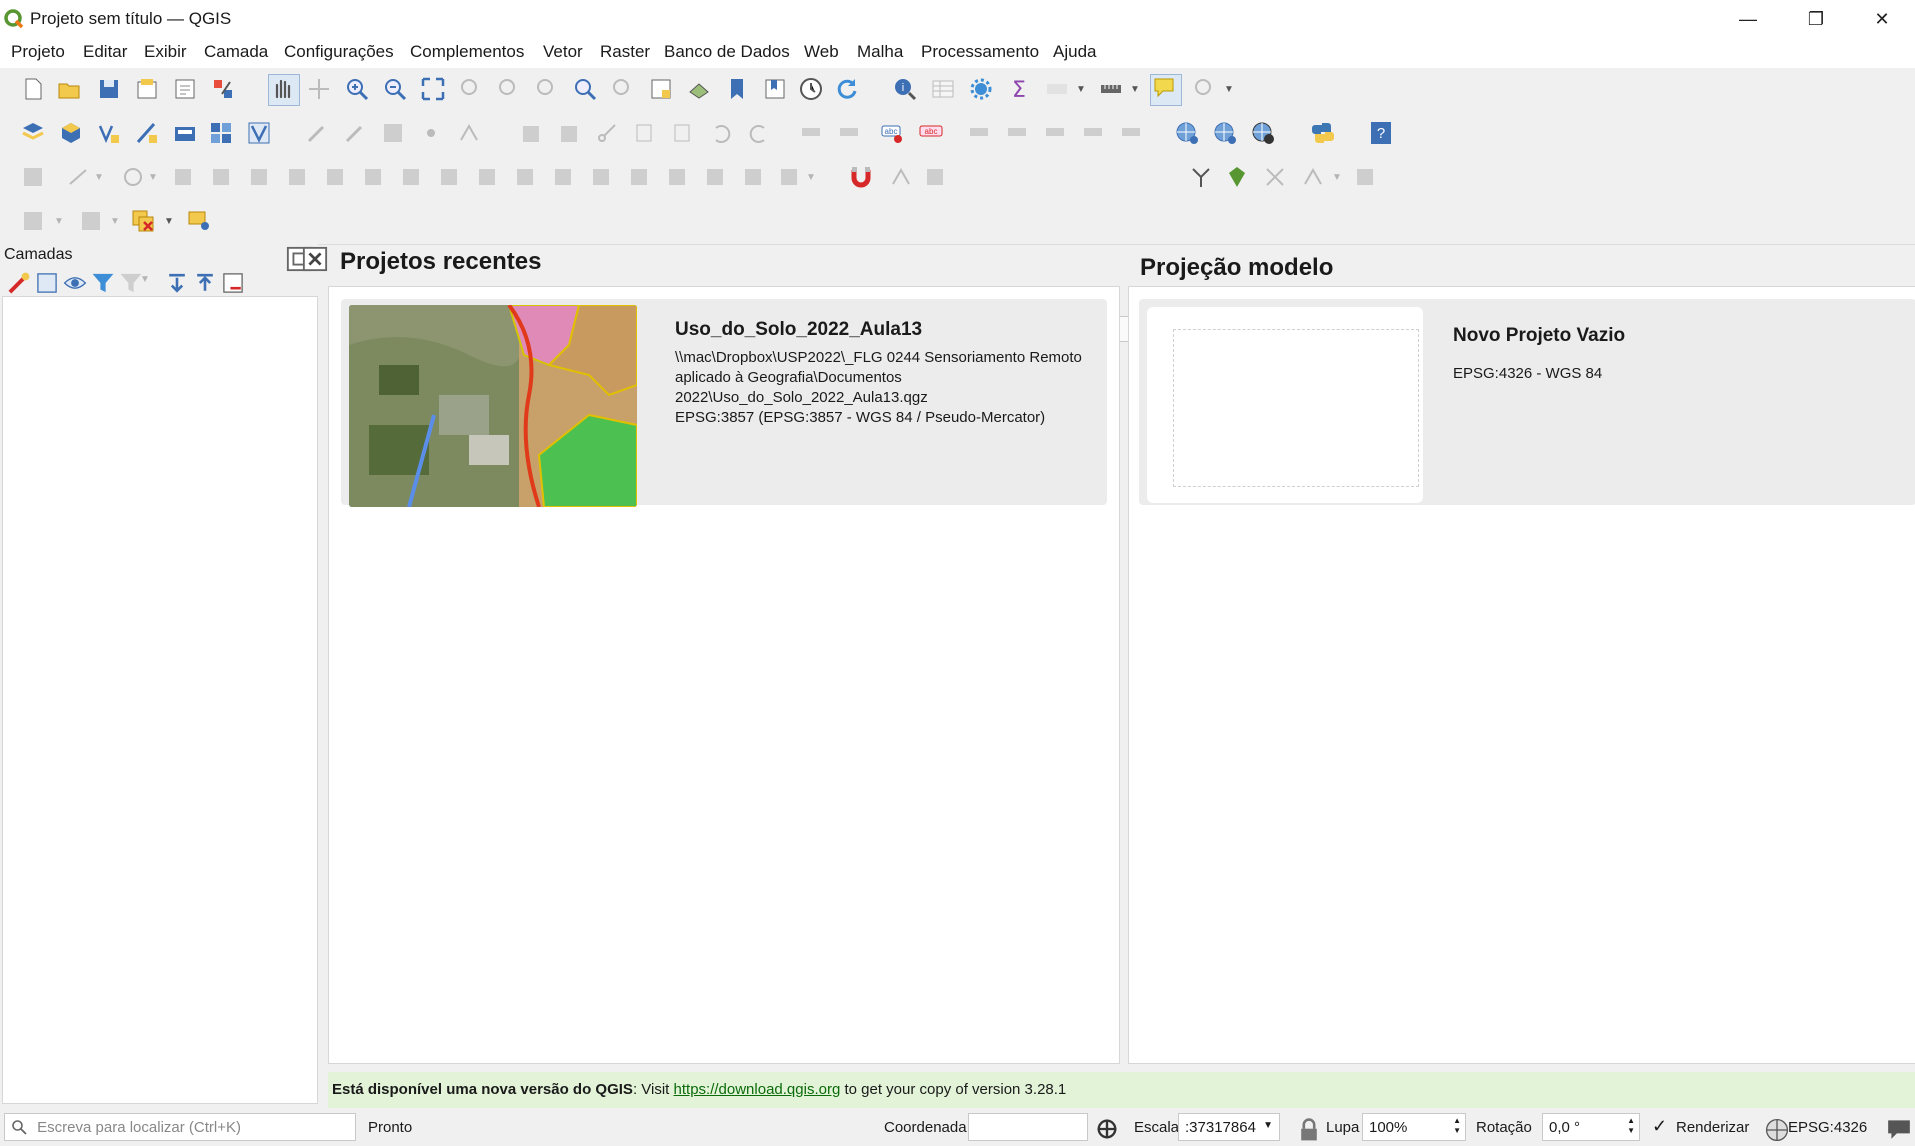  I want to click on add-vector-tile-icon, so click(259, 133).